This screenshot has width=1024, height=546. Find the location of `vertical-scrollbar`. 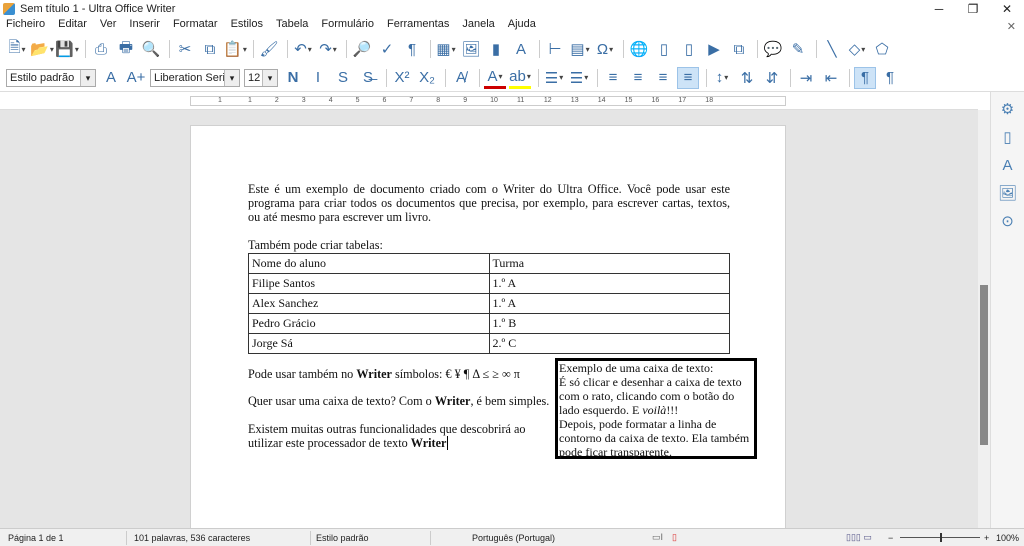

vertical-scrollbar is located at coordinates (984, 319).